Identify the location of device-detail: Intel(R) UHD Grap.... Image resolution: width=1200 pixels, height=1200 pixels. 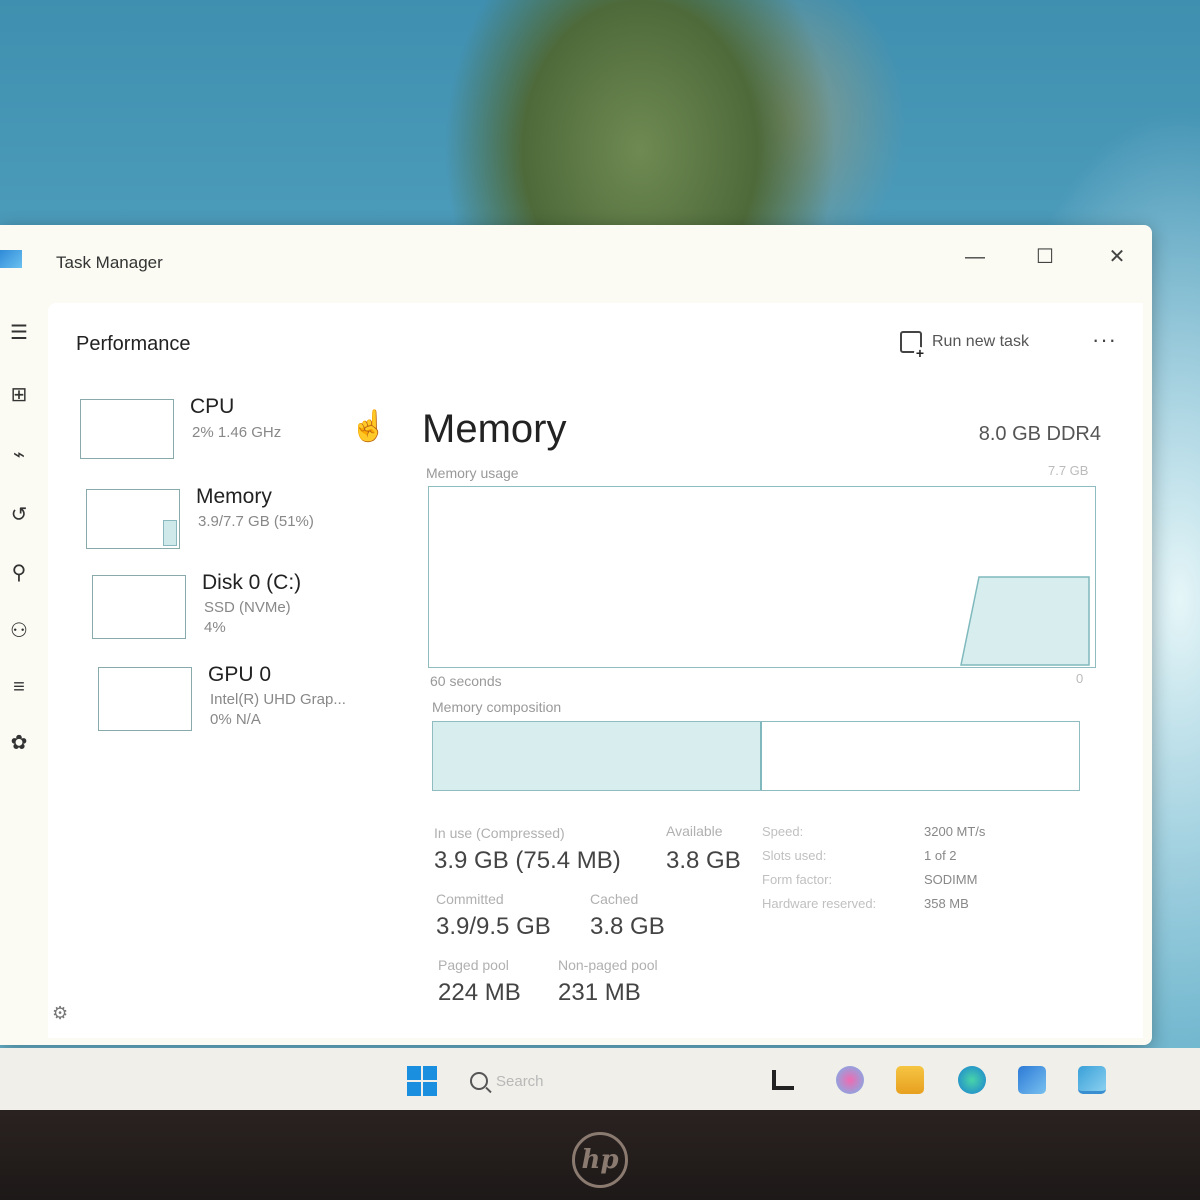
(278, 699).